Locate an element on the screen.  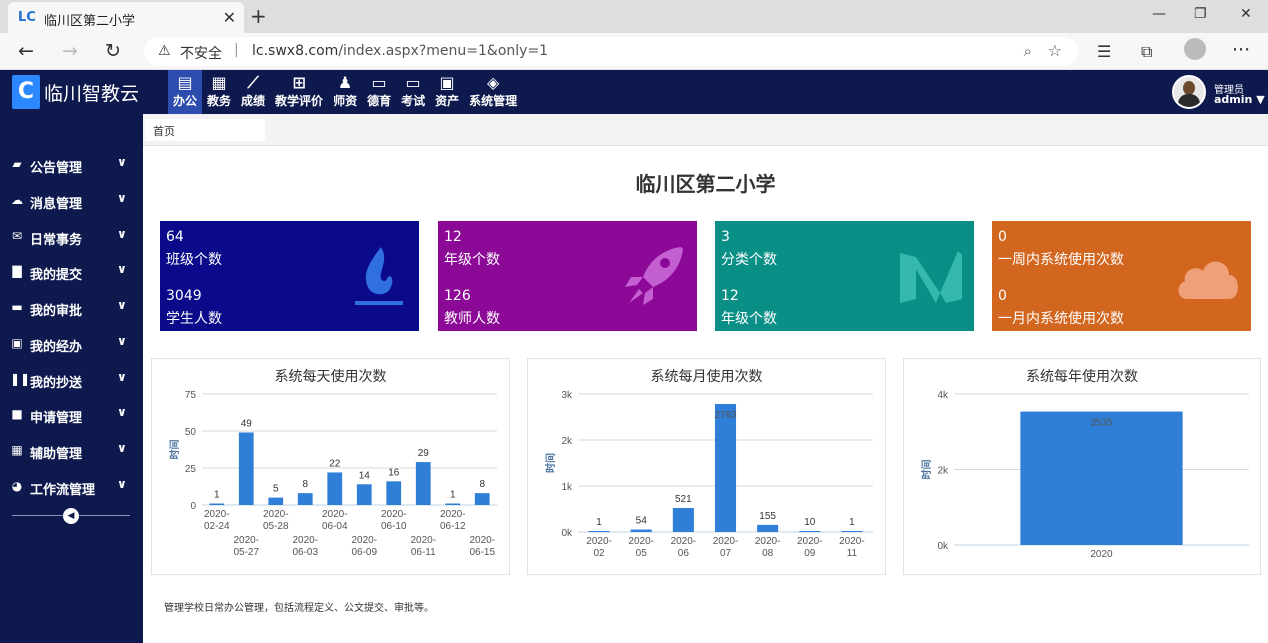
line-chart-icon: ⟋ is located at coordinates (253, 82).